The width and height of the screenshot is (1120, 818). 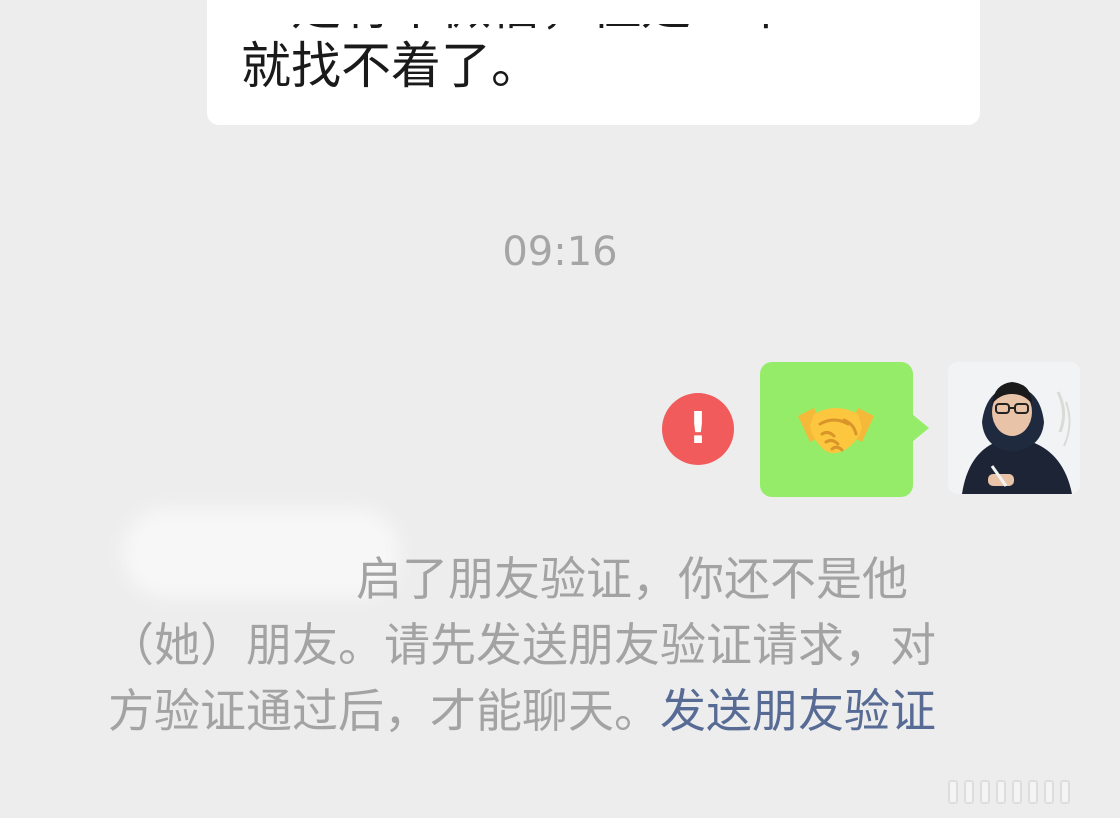 What do you see at coordinates (836, 431) in the screenshot?
I see `handshake-icon` at bounding box center [836, 431].